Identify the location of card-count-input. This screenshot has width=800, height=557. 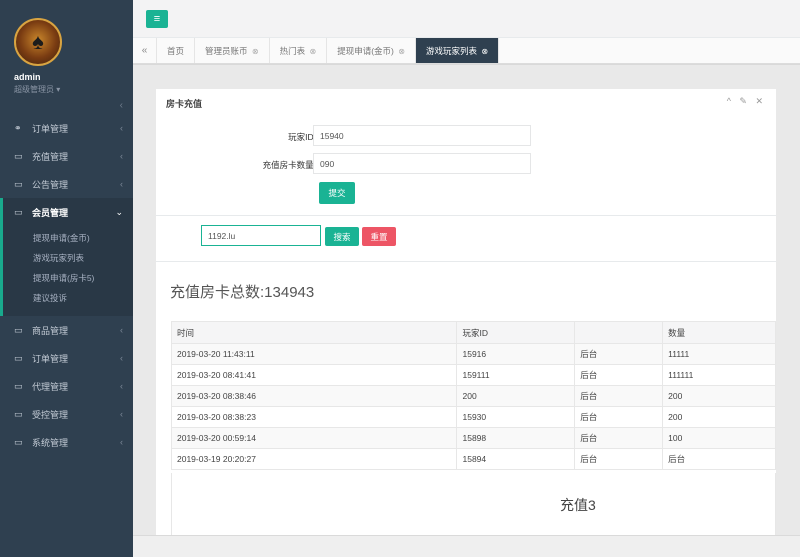
(422, 163).